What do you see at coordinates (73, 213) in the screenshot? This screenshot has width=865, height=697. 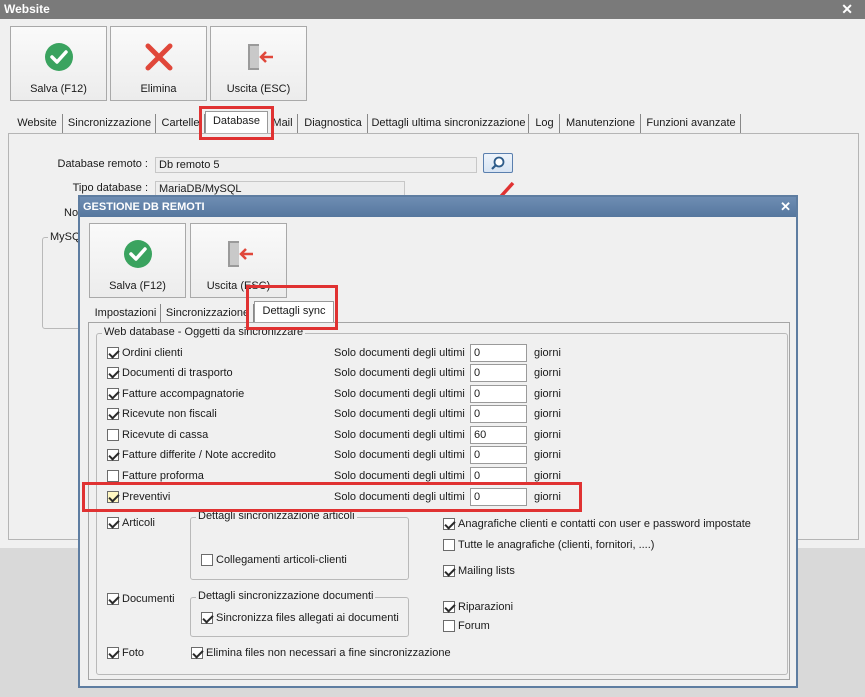 I see `name-label: Nor` at bounding box center [73, 213].